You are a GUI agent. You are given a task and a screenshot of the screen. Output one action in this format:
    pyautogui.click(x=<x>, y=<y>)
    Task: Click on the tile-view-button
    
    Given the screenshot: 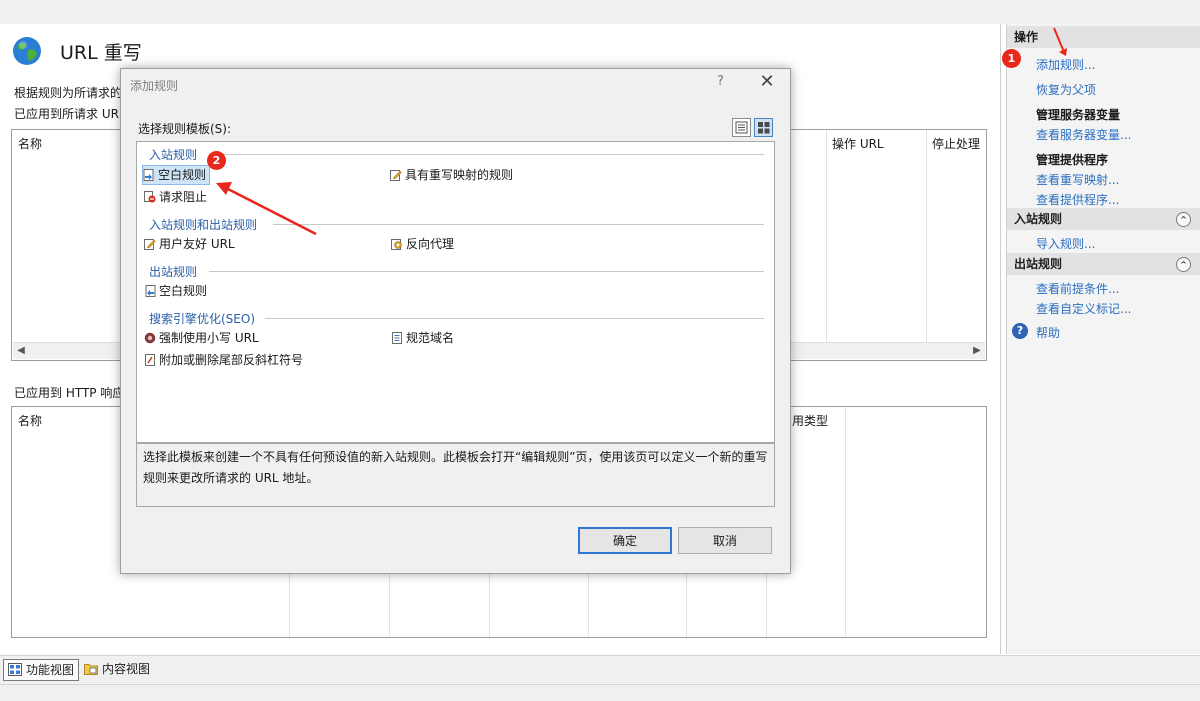 What is the action you would take?
    pyautogui.click(x=763, y=127)
    